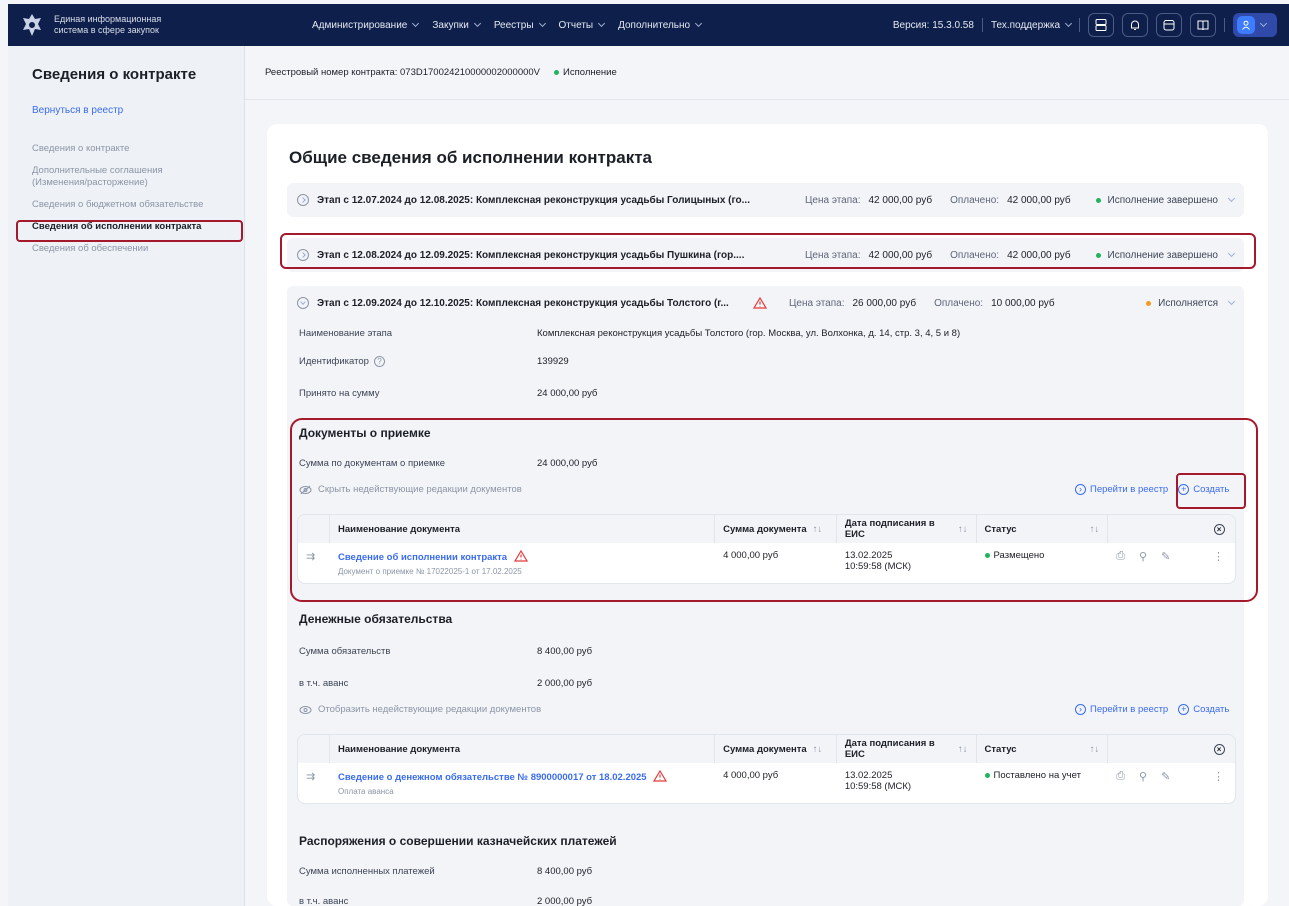  Describe the element at coordinates (567, 393) in the screenshot. I see `accepted-sum-value: 24 000,00 руб` at that location.